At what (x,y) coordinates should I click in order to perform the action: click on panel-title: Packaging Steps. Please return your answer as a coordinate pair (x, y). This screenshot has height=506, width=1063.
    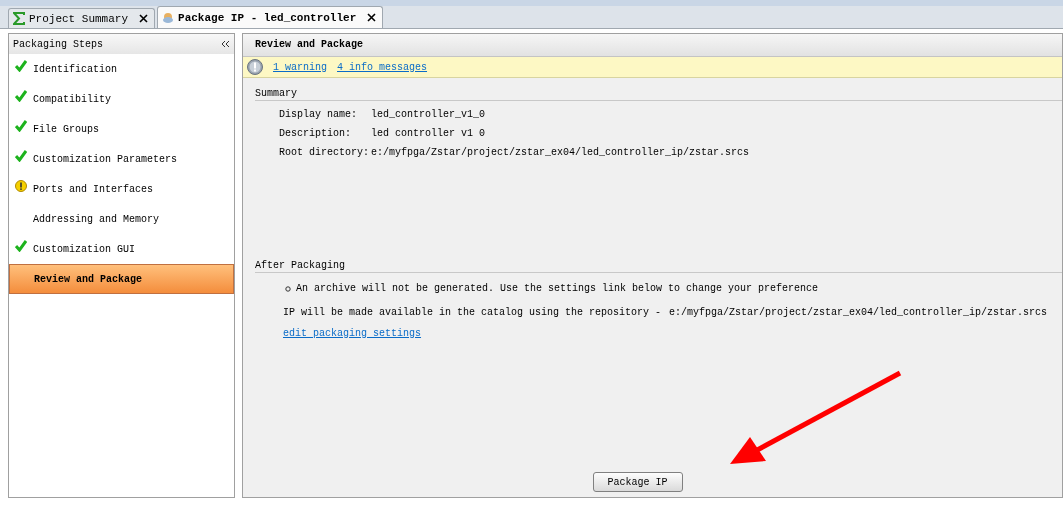
    Looking at the image, I should click on (58, 44).